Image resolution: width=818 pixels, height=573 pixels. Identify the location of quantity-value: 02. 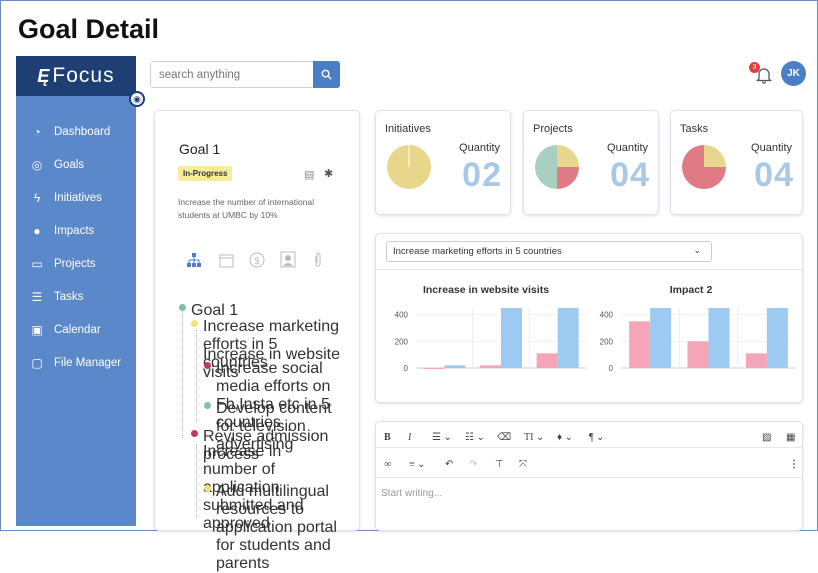
(482, 175).